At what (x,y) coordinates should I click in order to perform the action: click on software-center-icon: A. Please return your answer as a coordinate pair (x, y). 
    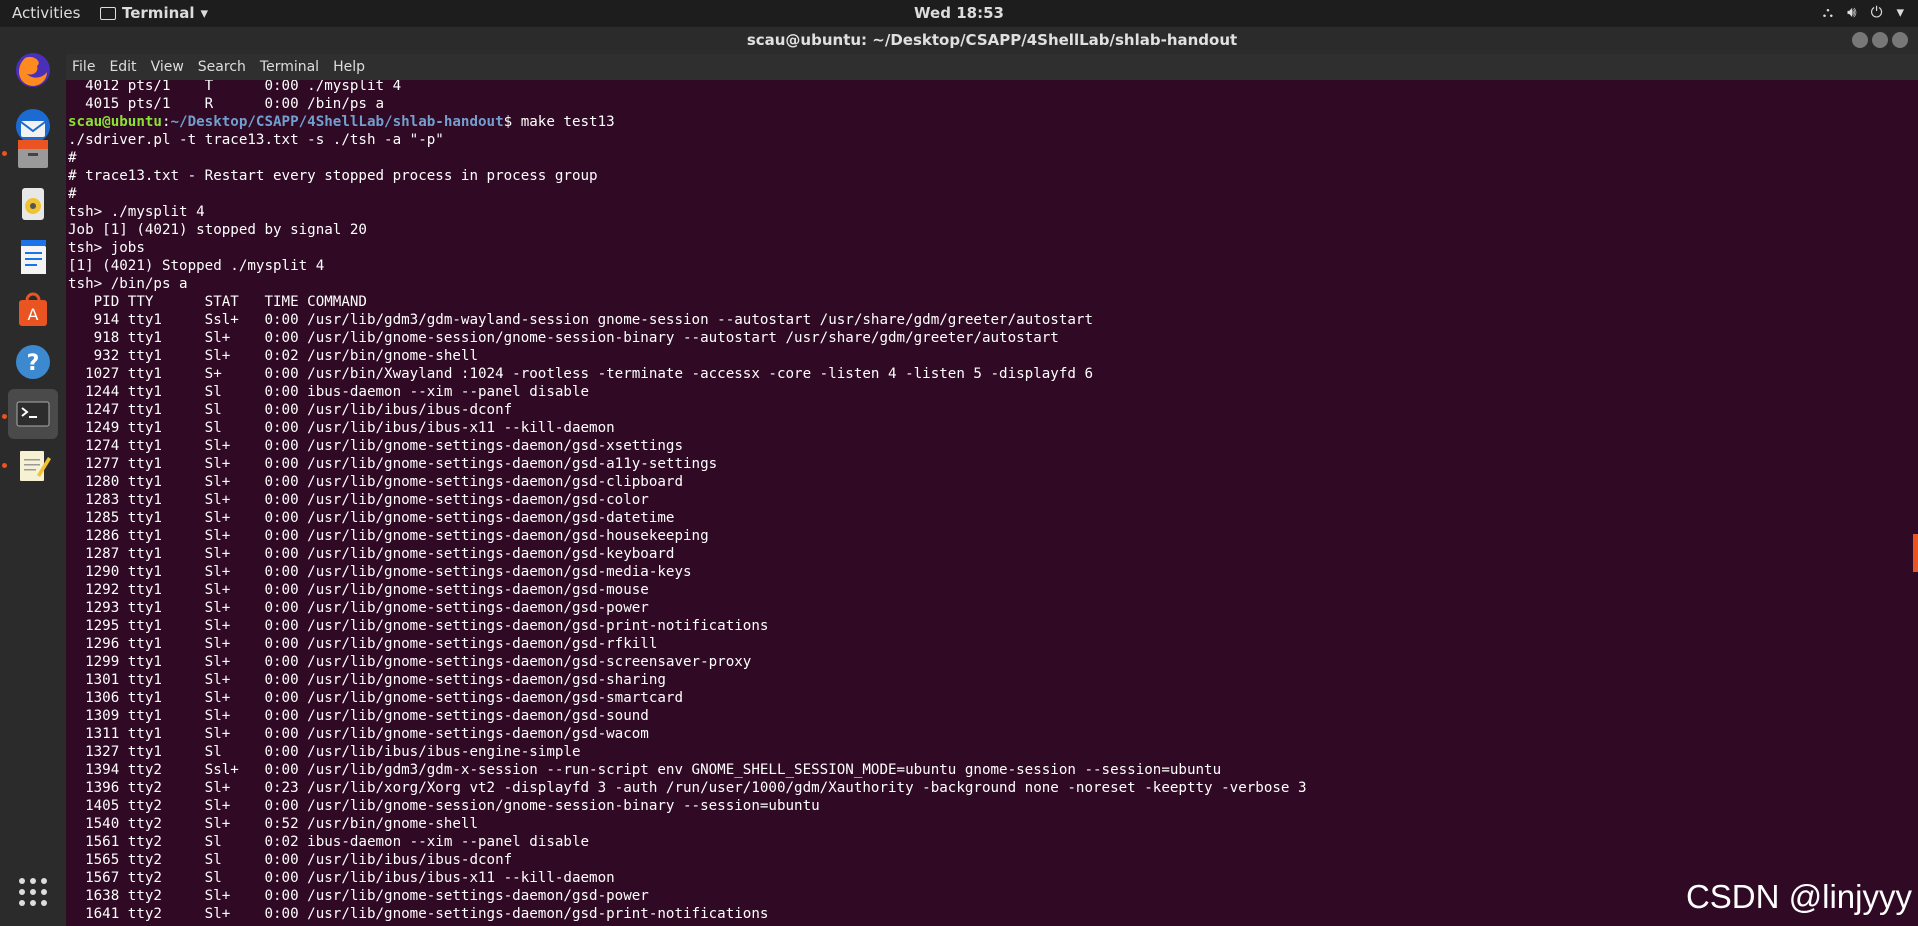
    Looking at the image, I should click on (33, 310).